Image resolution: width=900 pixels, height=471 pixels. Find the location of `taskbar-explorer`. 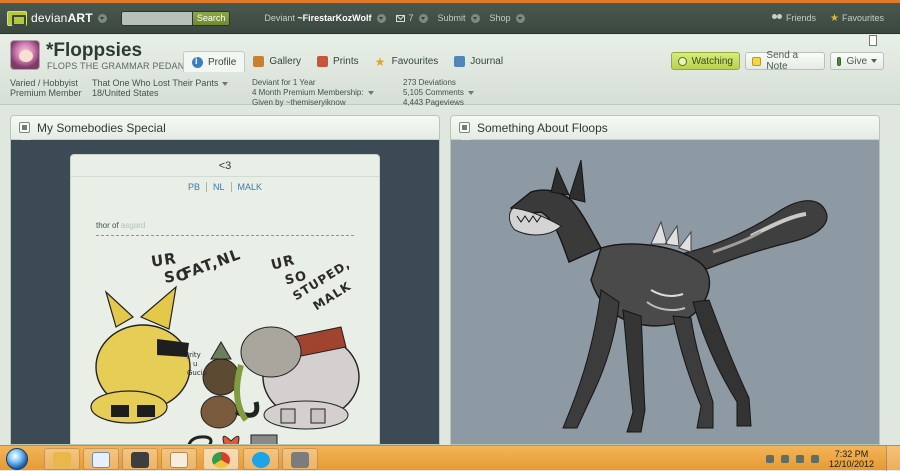

taskbar-explorer is located at coordinates (62, 459).